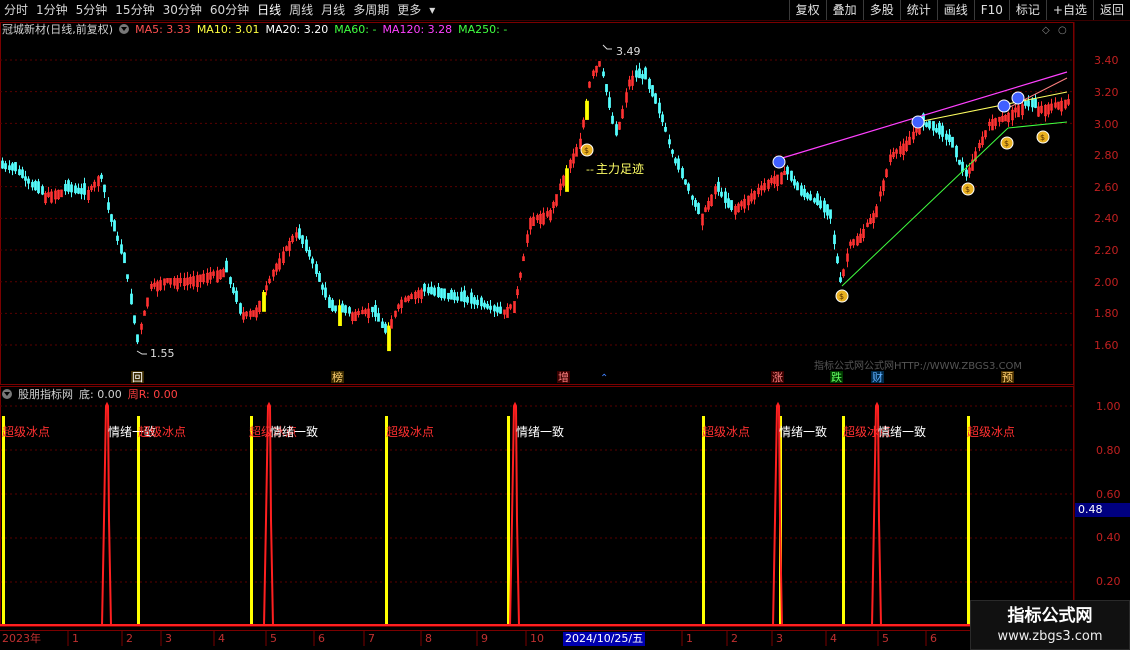  Describe the element at coordinates (337, 377) in the screenshot. I see `event-marker: 榜` at that location.